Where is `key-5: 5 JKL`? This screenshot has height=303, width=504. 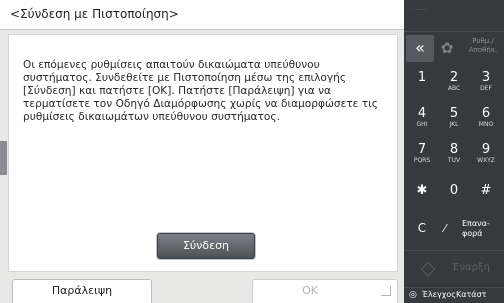 key-5: 5 JKL is located at coordinates (454, 119).